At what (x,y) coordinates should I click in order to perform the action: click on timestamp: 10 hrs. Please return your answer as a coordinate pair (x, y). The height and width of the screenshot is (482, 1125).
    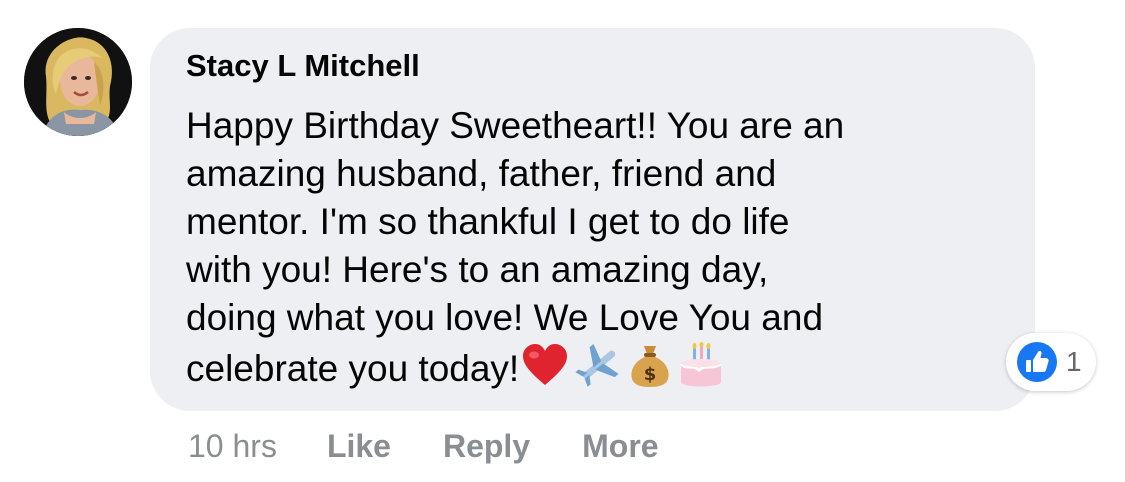
    Looking at the image, I should click on (232, 446).